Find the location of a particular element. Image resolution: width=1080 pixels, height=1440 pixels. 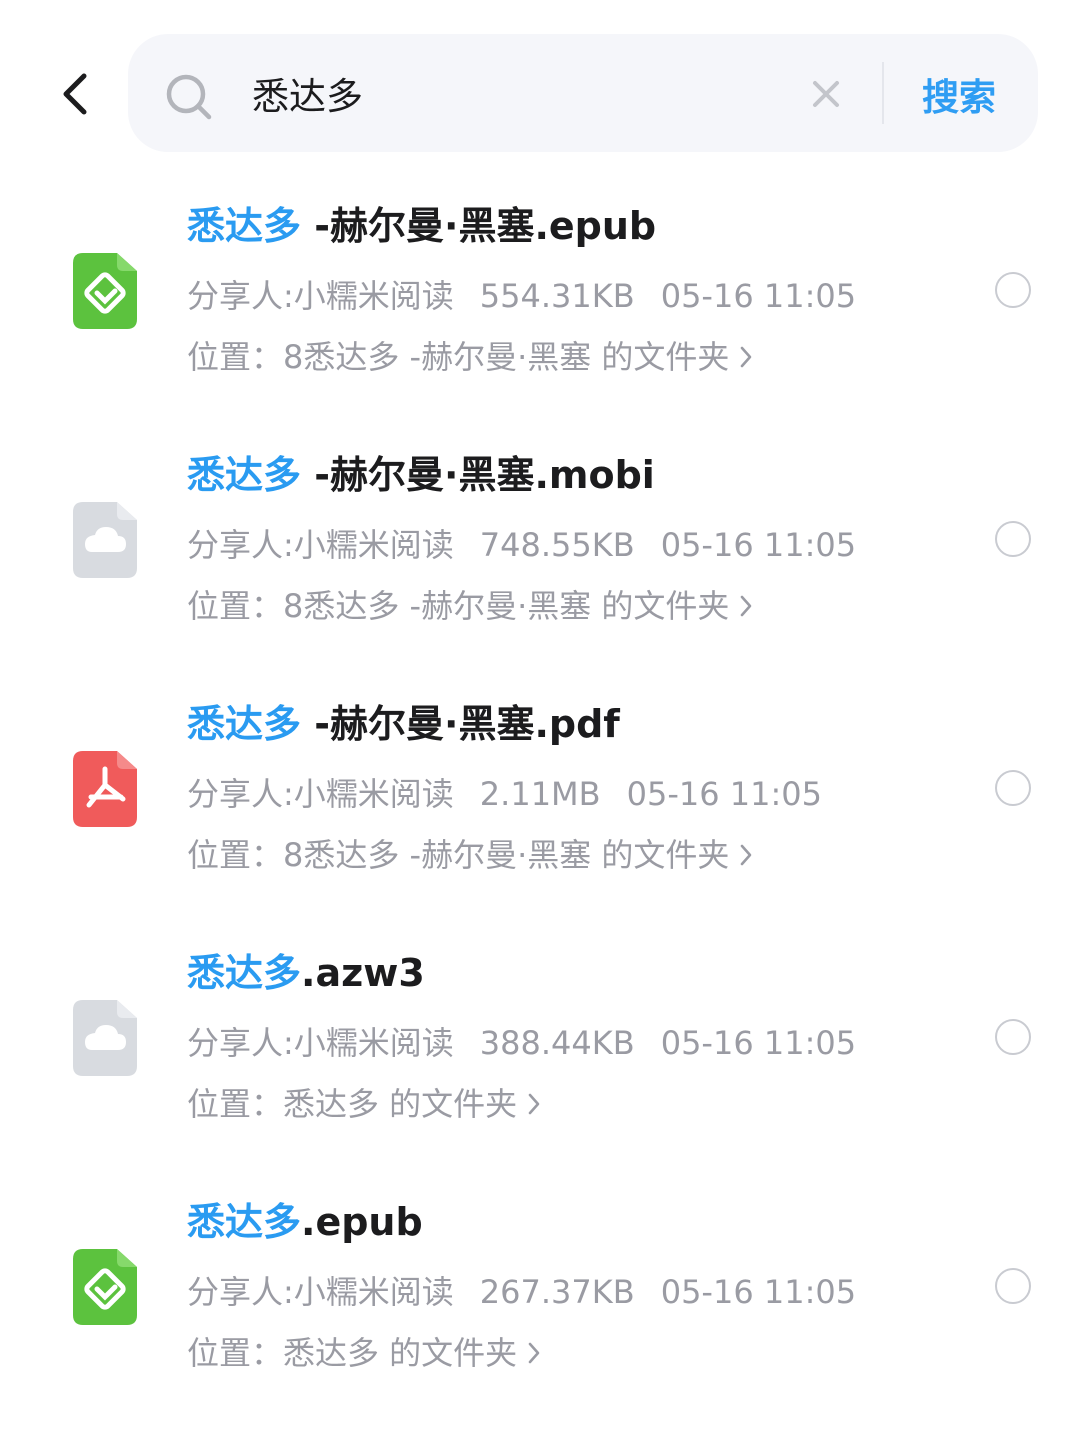

title-rest: -赫尔曼·黑塞.mobi is located at coordinates (478, 475).